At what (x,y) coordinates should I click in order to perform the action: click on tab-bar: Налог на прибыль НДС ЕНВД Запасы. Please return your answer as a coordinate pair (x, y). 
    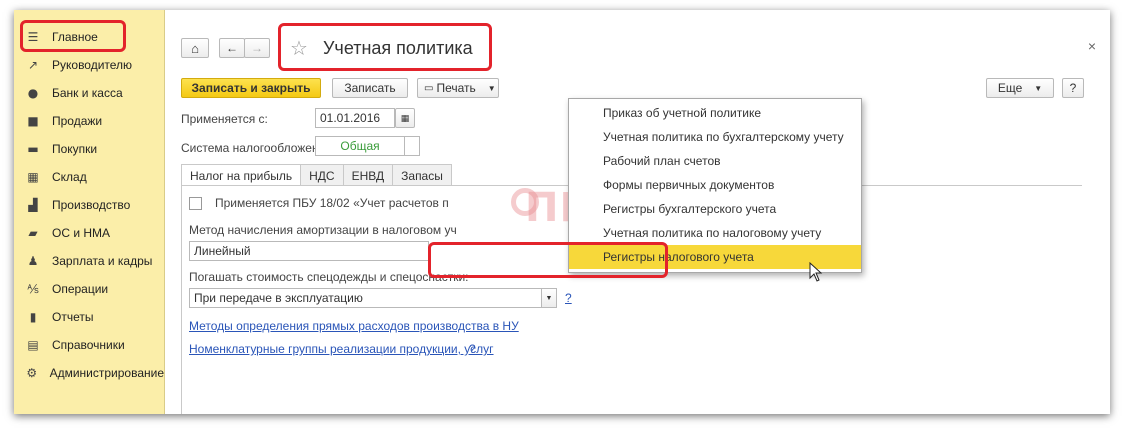
    Looking at the image, I should click on (316, 175).